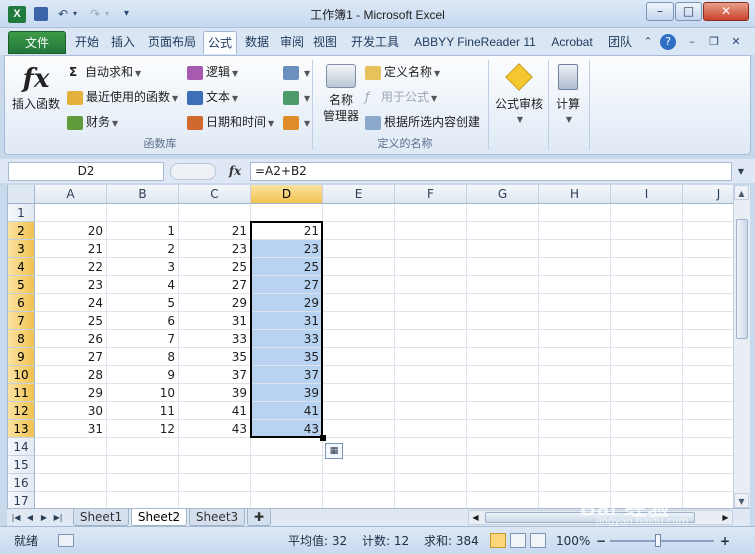 This screenshot has width=755, height=554. I want to click on cell-h13, so click(575, 429).